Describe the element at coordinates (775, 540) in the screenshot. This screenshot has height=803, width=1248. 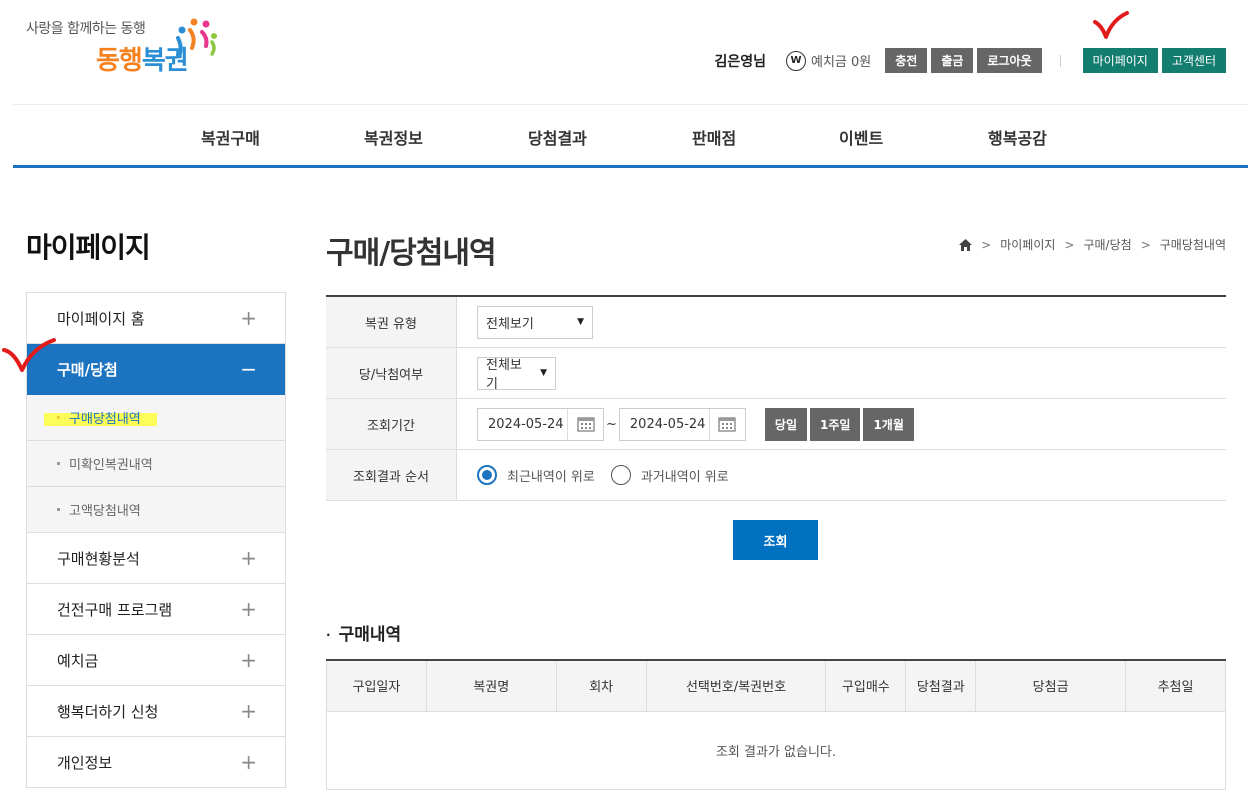
I see `search-submit-button: 조회` at that location.